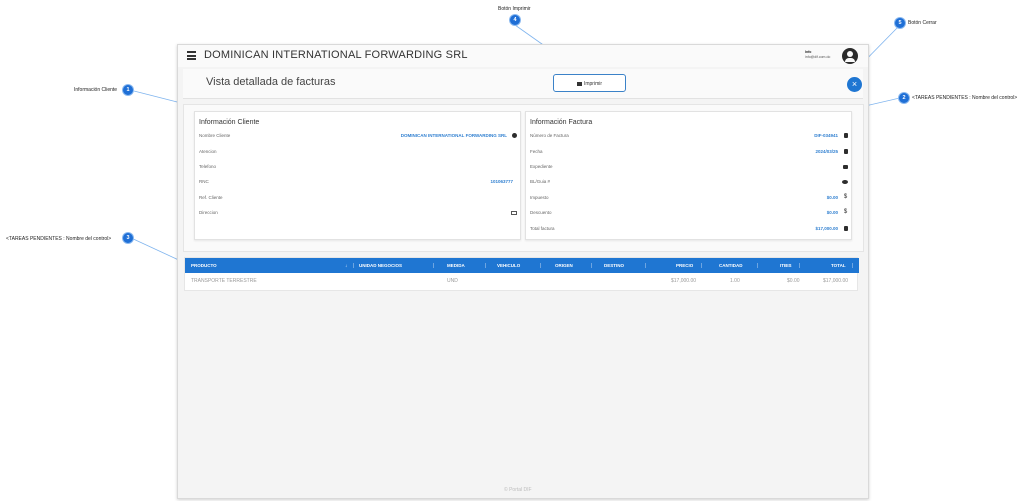 This screenshot has height=501, width=1033. Describe the element at coordinates (96, 90) in the screenshot. I see `annotation-label: Información Cliente` at that location.